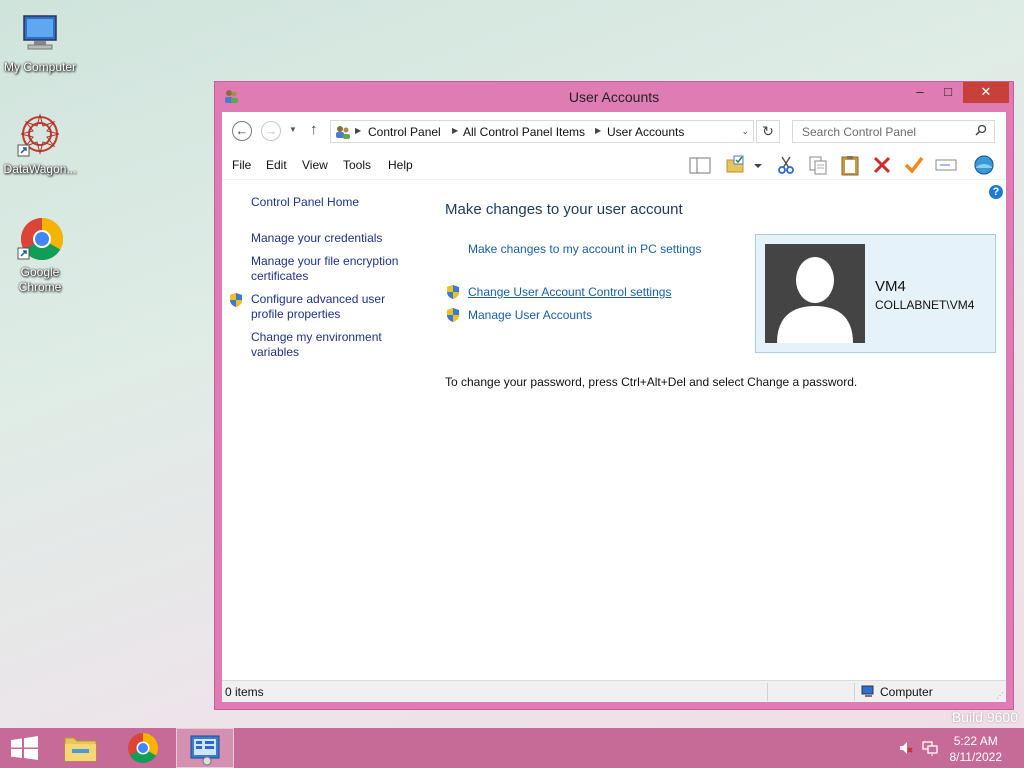 This screenshot has width=1024, height=768. I want to click on search-box: Search Control Panel, so click(893, 131).